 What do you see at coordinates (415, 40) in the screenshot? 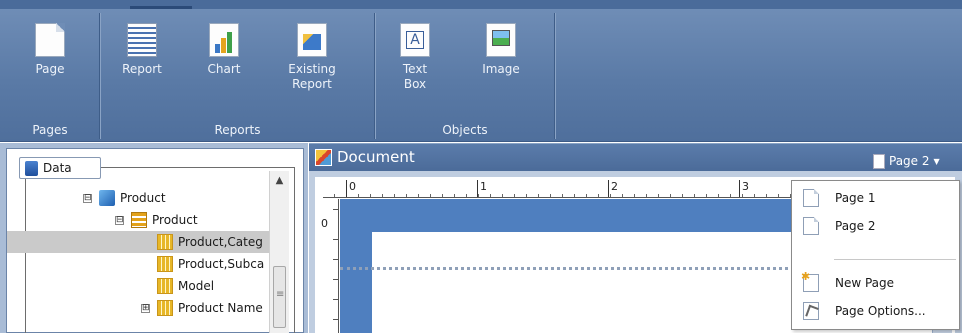
I see `text-box-icon: A` at bounding box center [415, 40].